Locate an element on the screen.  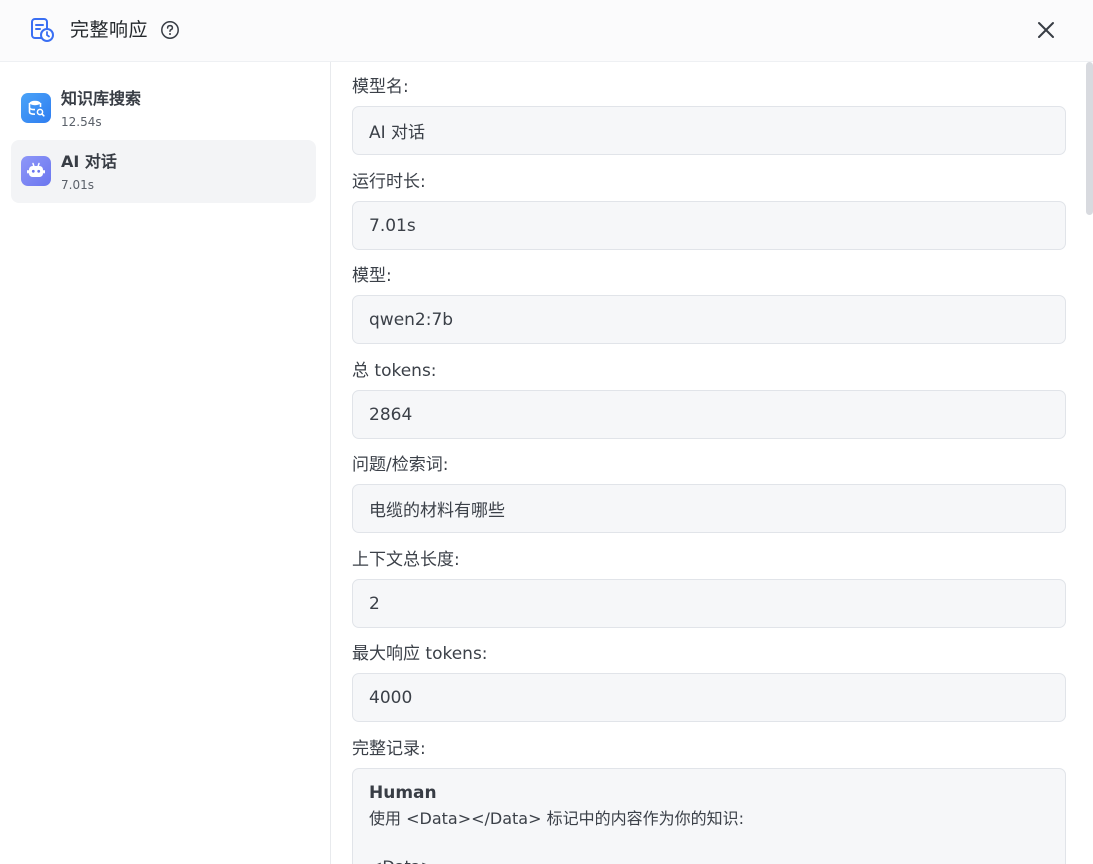
sidebar-item-time: 7.01s is located at coordinates (77, 185).